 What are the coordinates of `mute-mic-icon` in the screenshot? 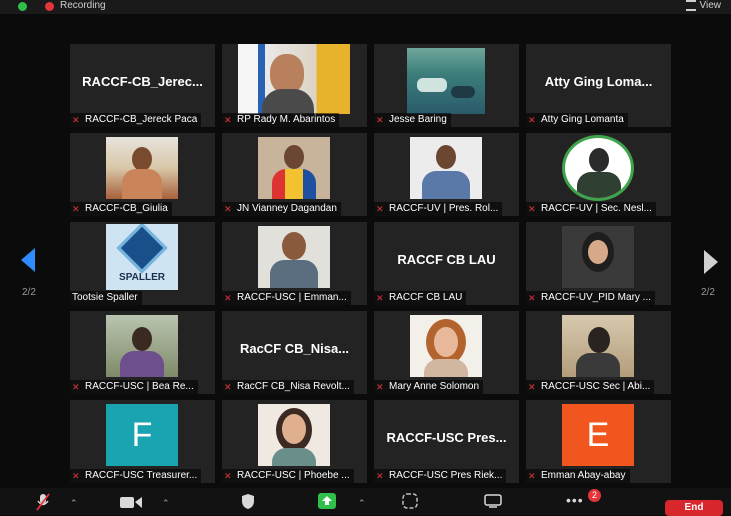 It's located at (43, 502).